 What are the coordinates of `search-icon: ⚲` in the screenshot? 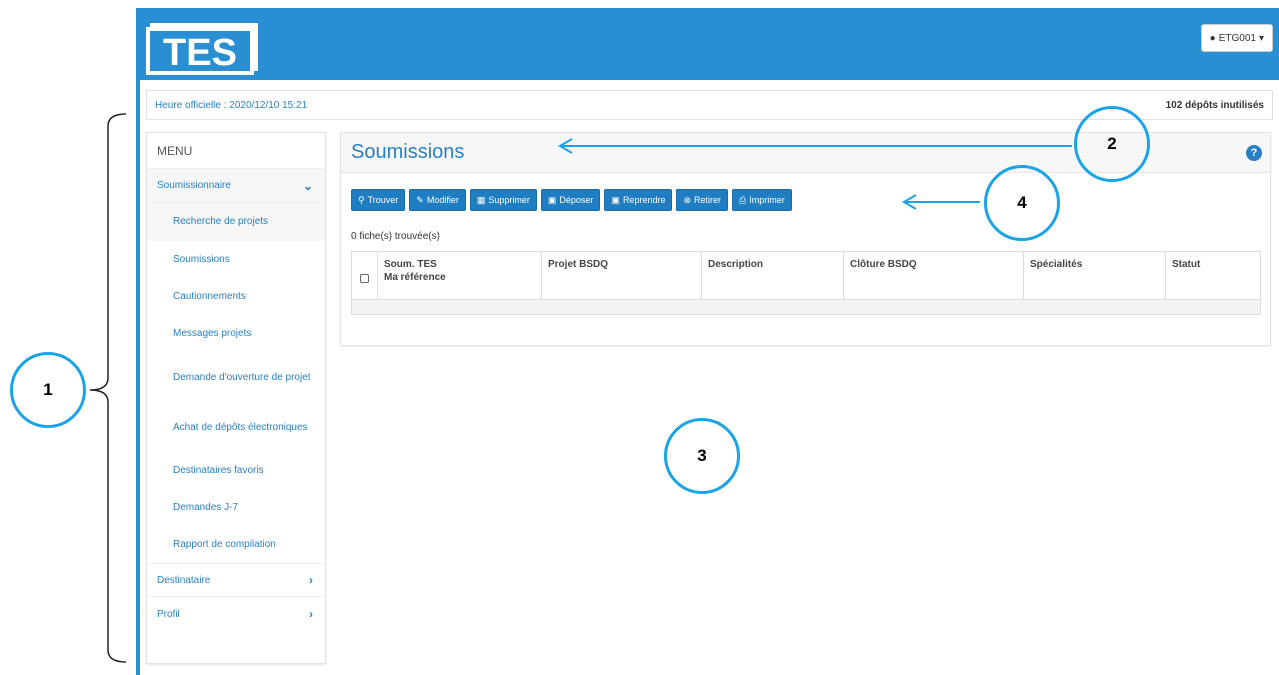 It's located at (361, 199).